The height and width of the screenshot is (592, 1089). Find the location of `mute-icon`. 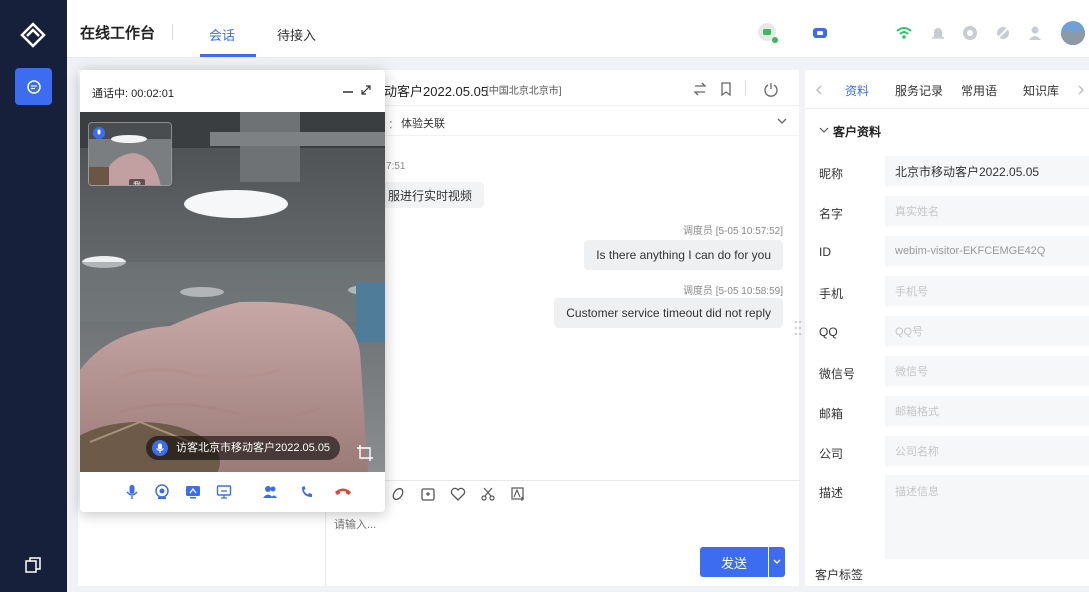

mute-icon is located at coordinates (1003, 33).